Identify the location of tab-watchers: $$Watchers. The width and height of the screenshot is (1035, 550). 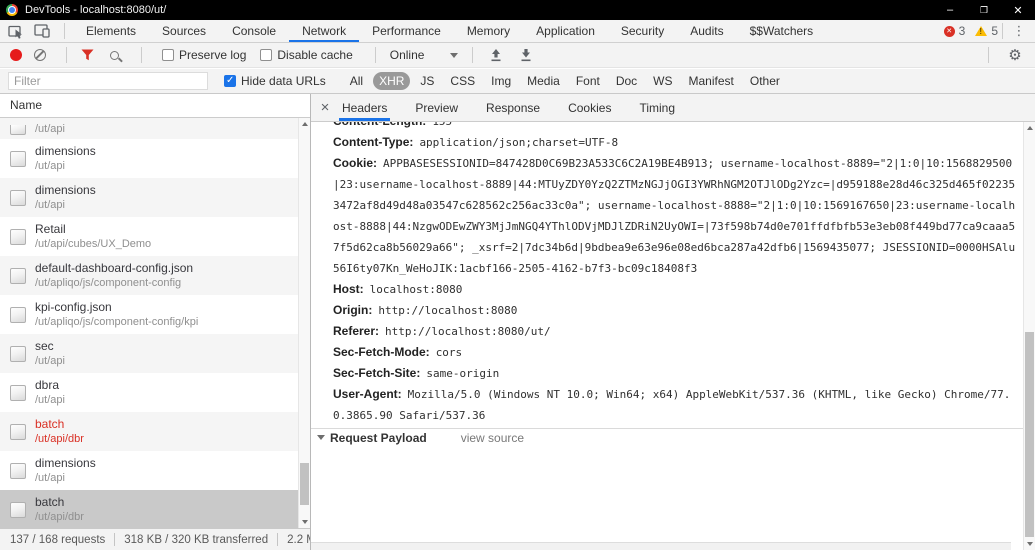
(782, 31).